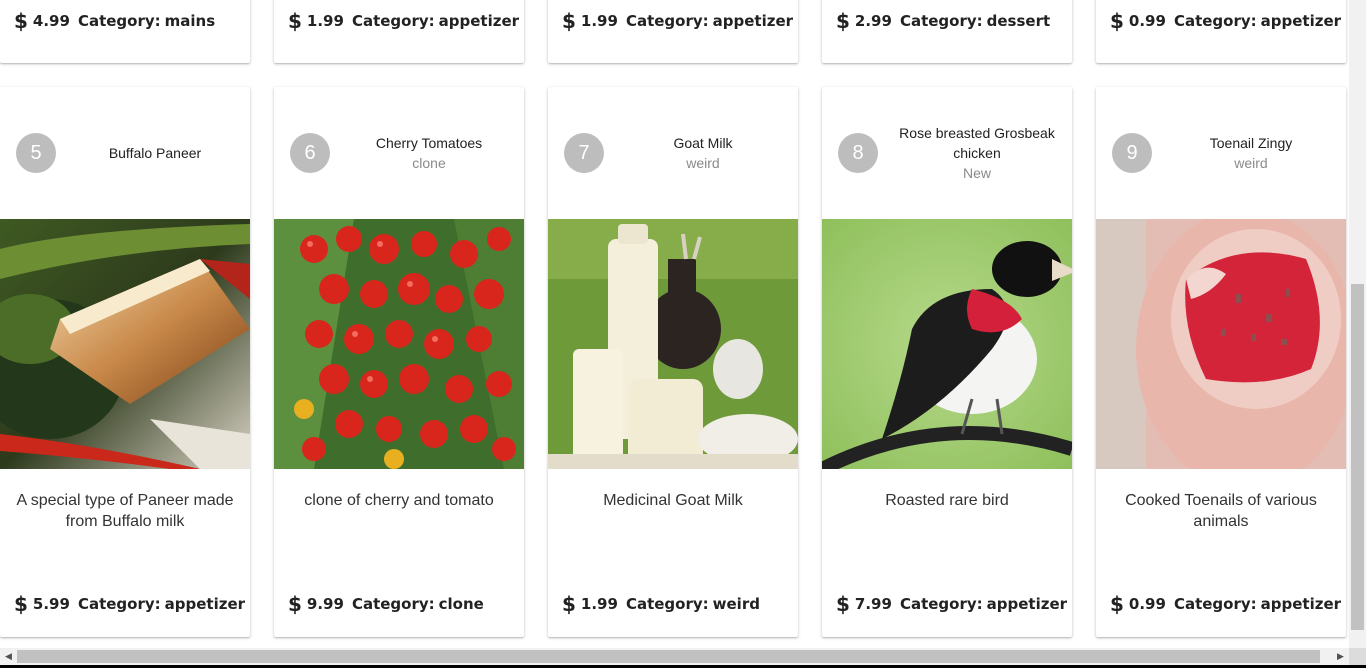 The height and width of the screenshot is (668, 1366). Describe the element at coordinates (873, 604) in the screenshot. I see `price: 7.99` at that location.